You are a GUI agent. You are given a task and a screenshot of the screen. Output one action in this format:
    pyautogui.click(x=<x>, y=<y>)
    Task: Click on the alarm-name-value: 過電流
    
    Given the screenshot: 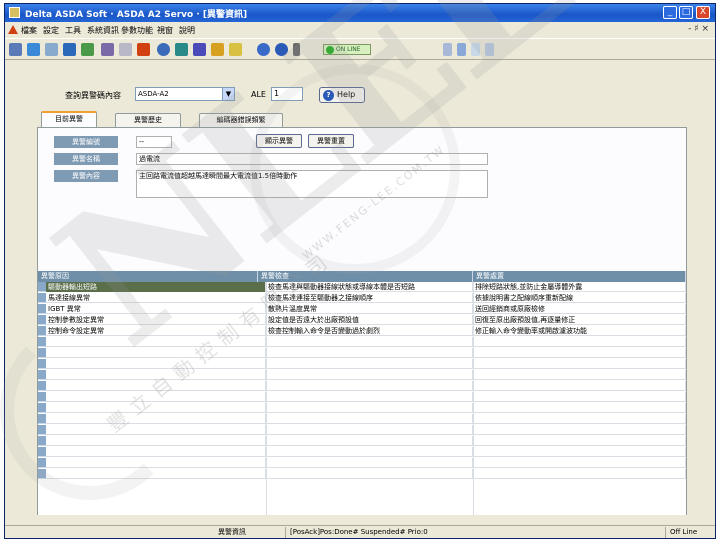 What is the action you would take?
    pyautogui.click(x=312, y=159)
    